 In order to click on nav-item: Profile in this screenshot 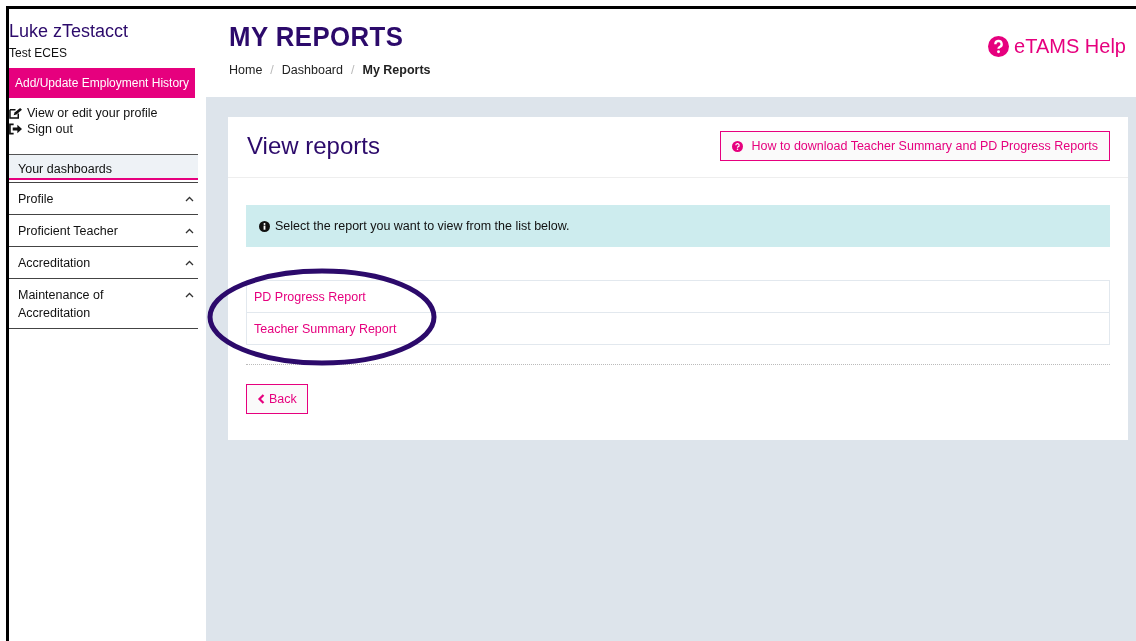, I will do `click(103, 198)`.